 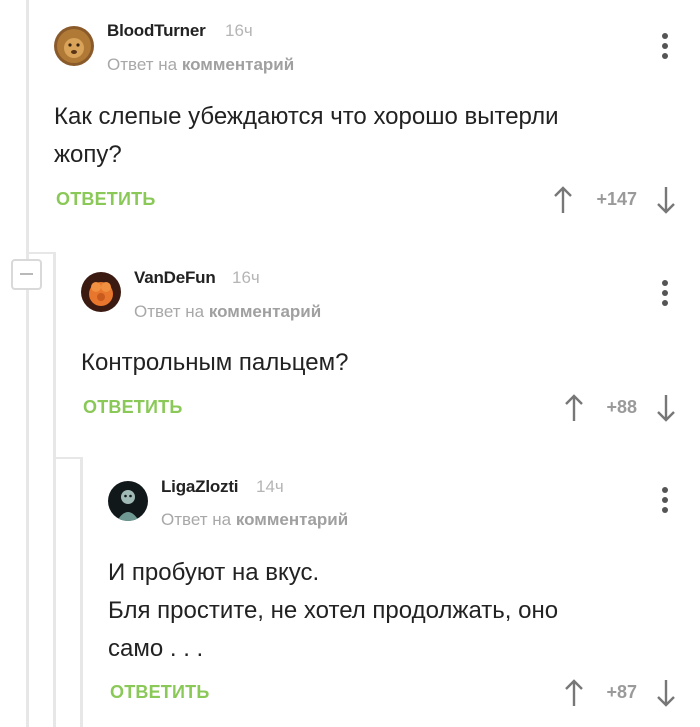 I want to click on comment-line: само . . ., so click(x=156, y=648).